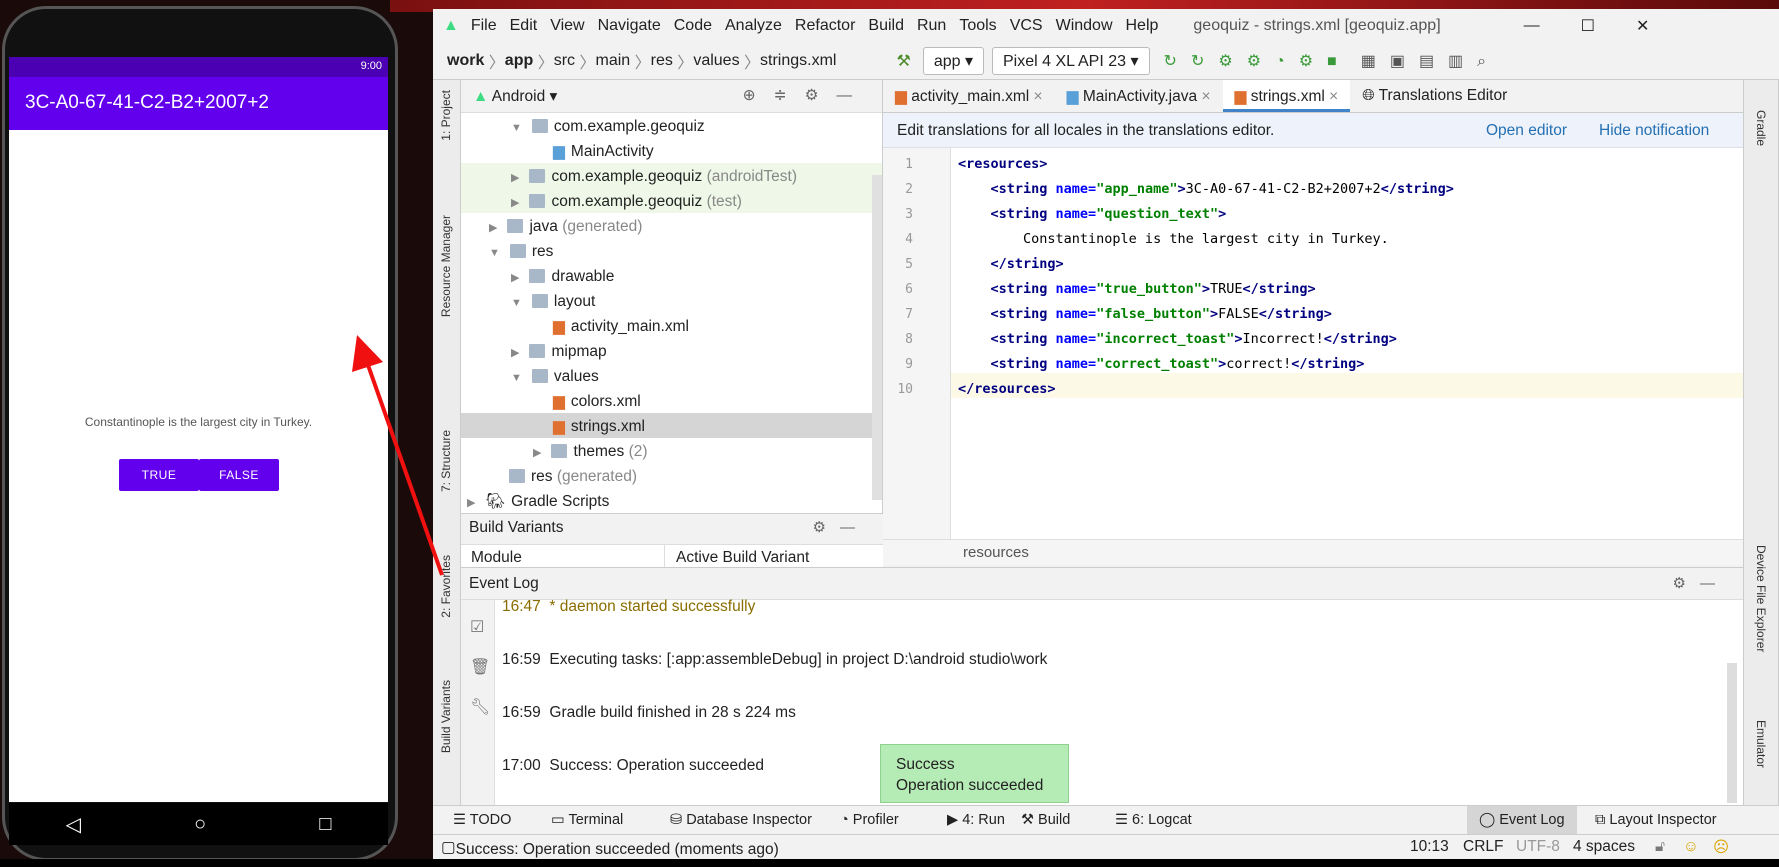 This screenshot has height=867, width=1779. What do you see at coordinates (398, 455) in the screenshot?
I see `red-arrow-annotation` at bounding box center [398, 455].